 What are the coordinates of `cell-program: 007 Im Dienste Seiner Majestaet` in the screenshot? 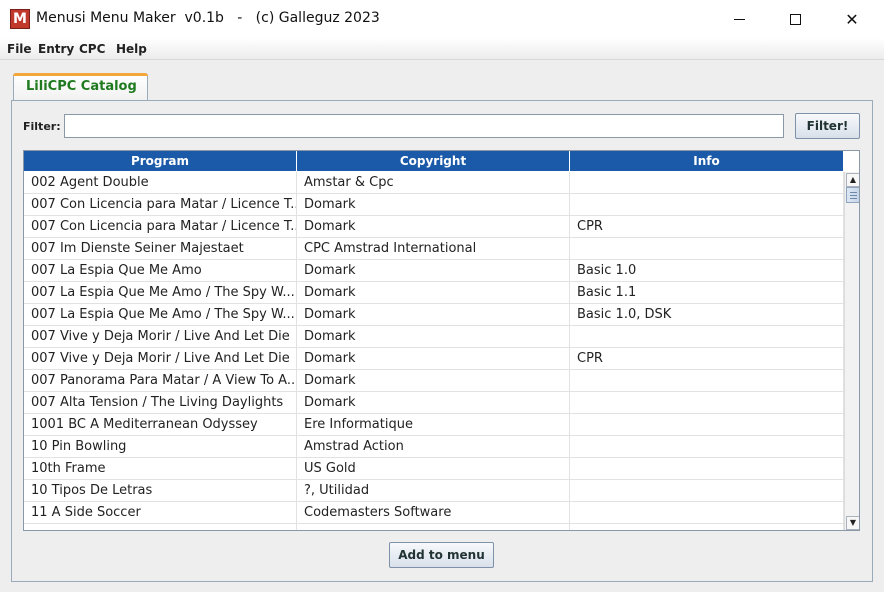 It's located at (160, 249).